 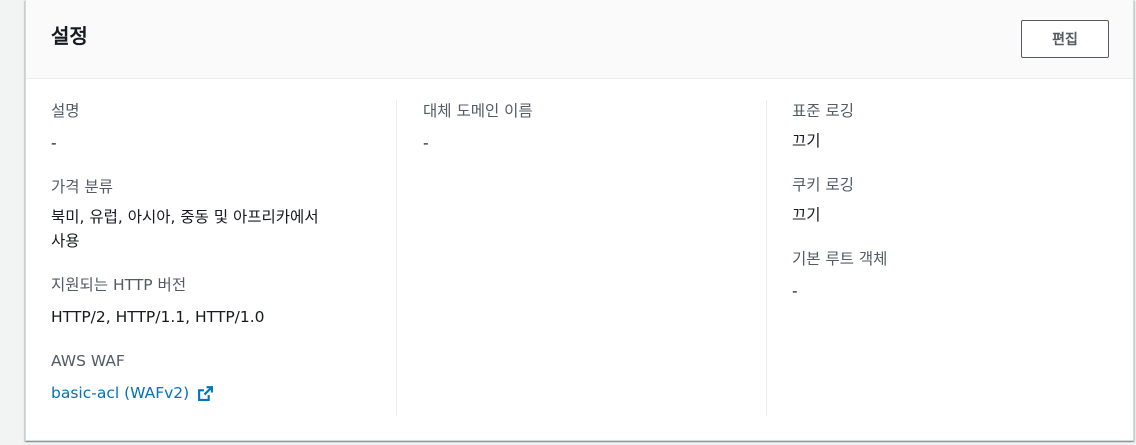 I want to click on external-link-icon, so click(x=206, y=393).